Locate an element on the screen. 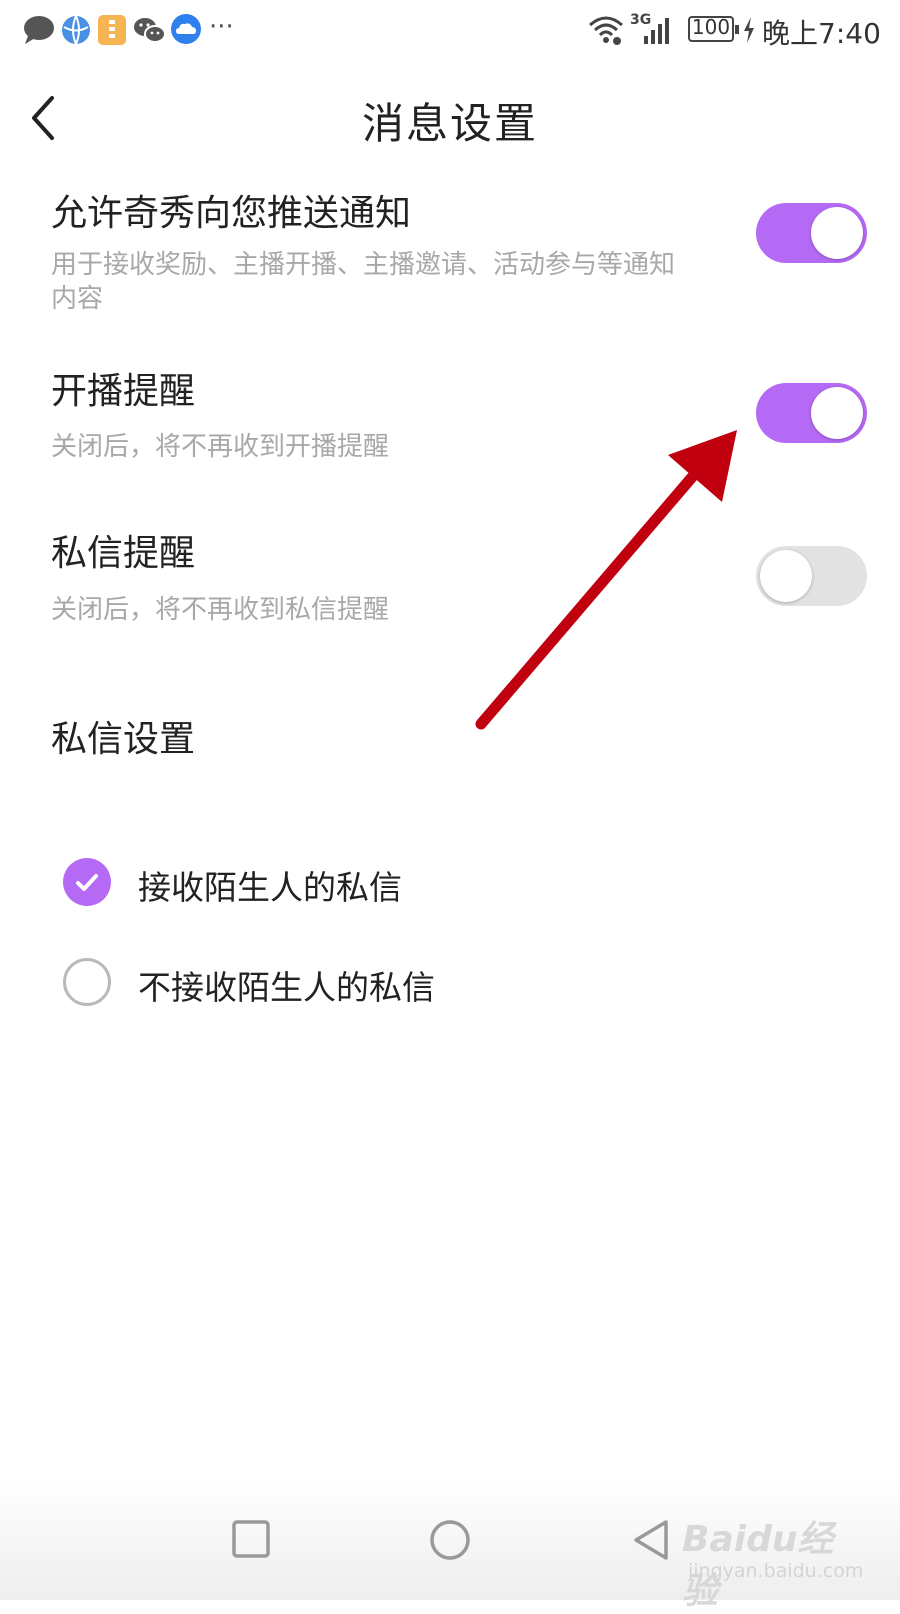  battery-icon: 100 is located at coordinates (713, 28).